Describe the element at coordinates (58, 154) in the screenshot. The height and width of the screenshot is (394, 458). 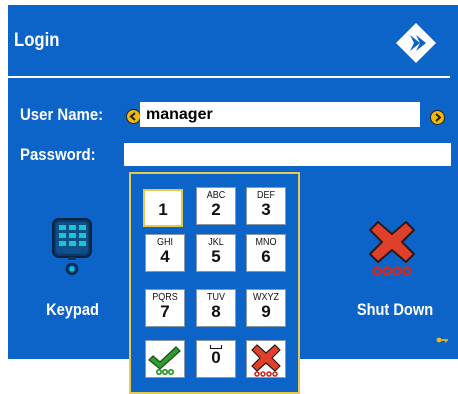
I see `password-label: Password:` at that location.